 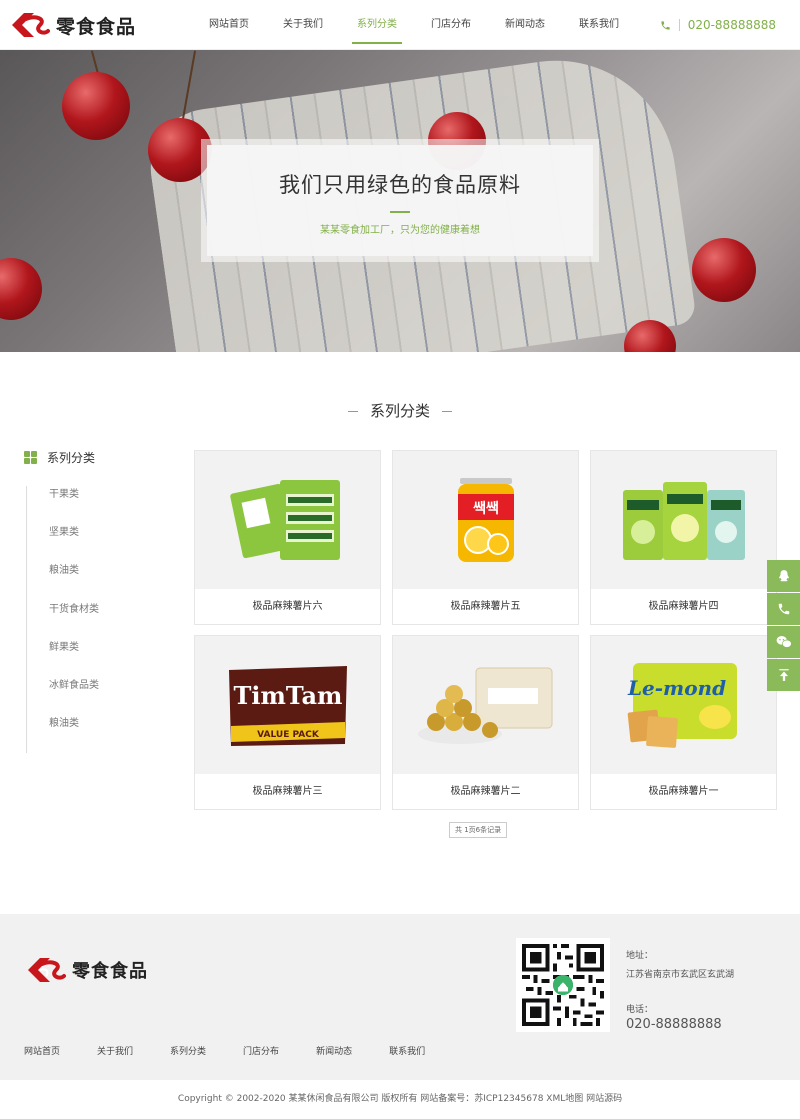 What do you see at coordinates (111, 543) in the screenshot?
I see `sidebar-item: 坚果类` at bounding box center [111, 543].